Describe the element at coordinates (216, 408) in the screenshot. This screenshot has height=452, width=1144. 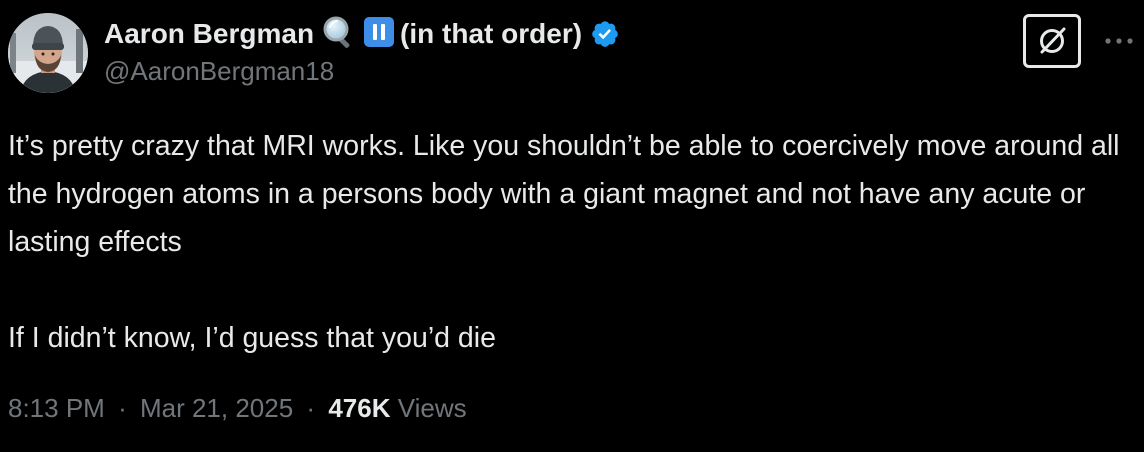
I see `tweet-date: Mar 21, 2025` at that location.